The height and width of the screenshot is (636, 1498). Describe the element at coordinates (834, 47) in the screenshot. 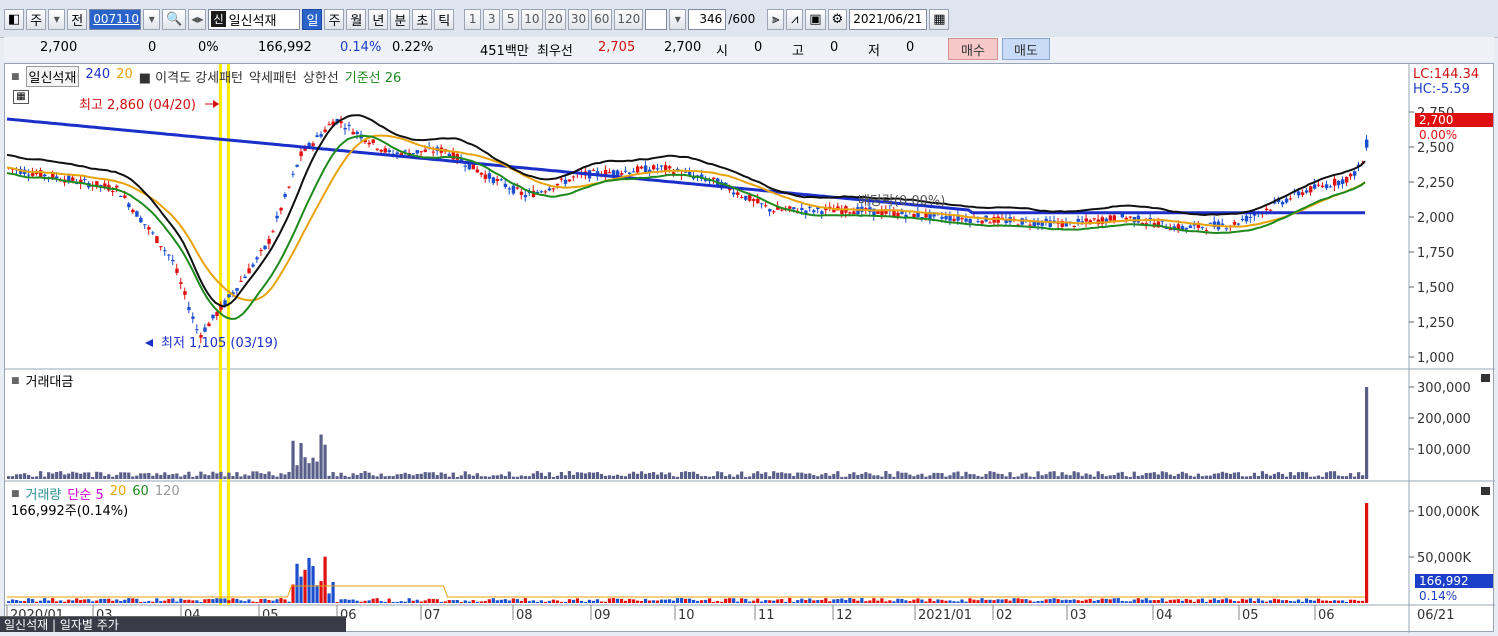

I see `high-value: 0` at that location.